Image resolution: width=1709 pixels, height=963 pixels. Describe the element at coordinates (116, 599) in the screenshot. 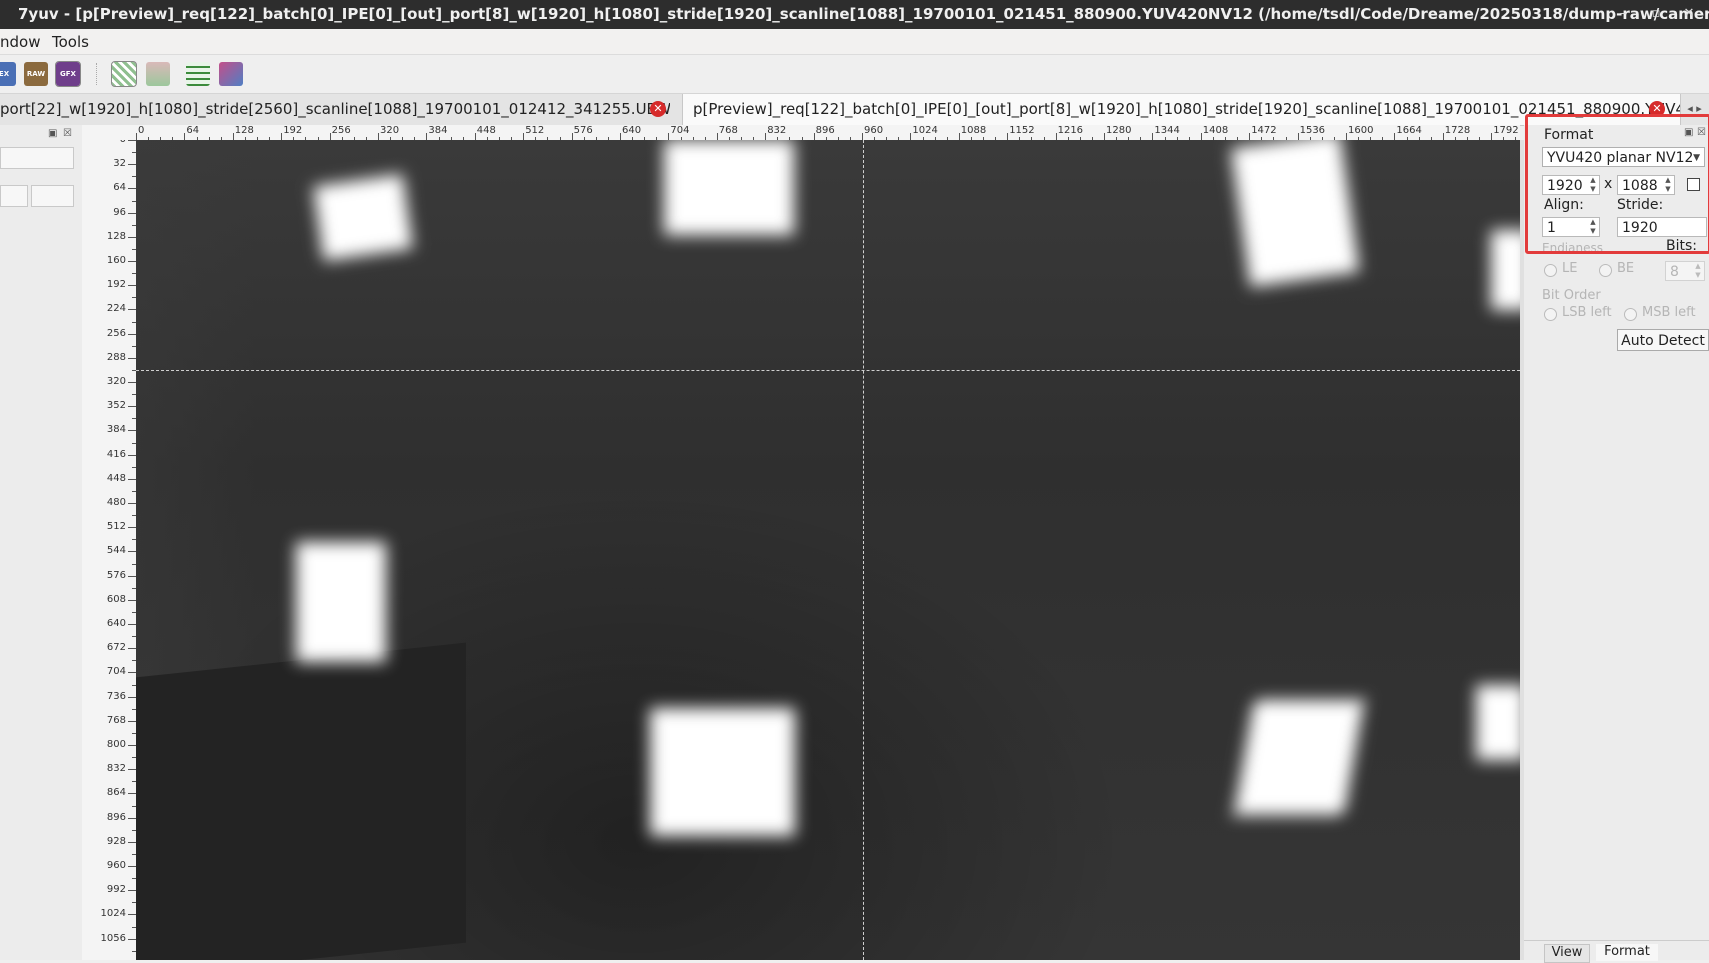

I see `ruler-label: 608` at that location.